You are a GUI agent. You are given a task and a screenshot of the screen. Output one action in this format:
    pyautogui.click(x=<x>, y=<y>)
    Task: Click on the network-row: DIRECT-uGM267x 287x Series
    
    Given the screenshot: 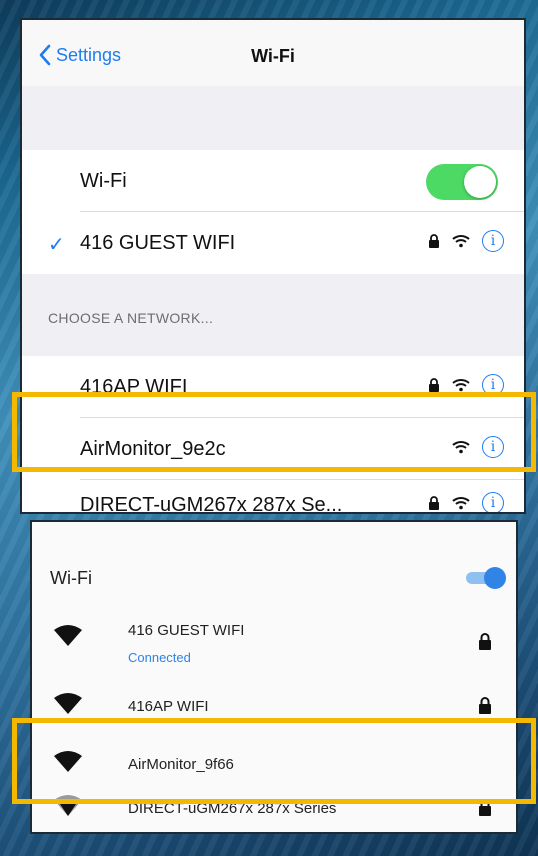 What is the action you would take?
    pyautogui.click(x=274, y=806)
    